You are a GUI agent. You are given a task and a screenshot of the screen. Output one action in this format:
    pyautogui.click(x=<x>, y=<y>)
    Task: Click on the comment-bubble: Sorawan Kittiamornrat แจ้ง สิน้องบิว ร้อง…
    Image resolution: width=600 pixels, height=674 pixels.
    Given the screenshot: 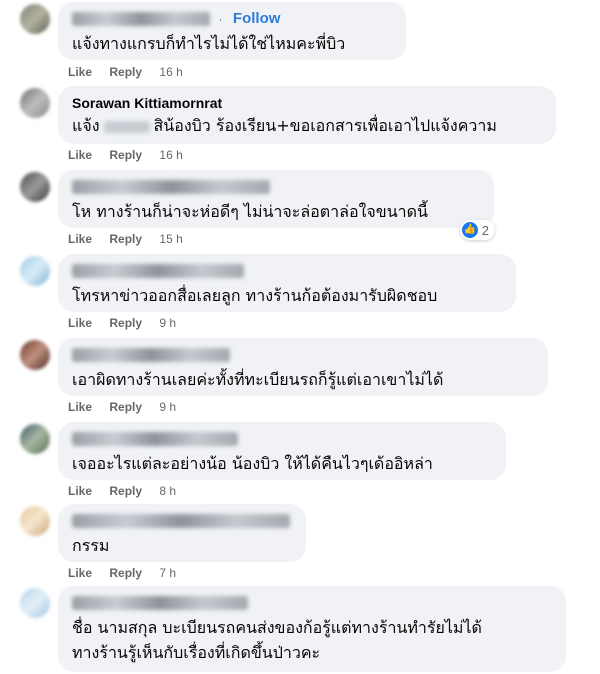 What is the action you would take?
    pyautogui.click(x=307, y=115)
    